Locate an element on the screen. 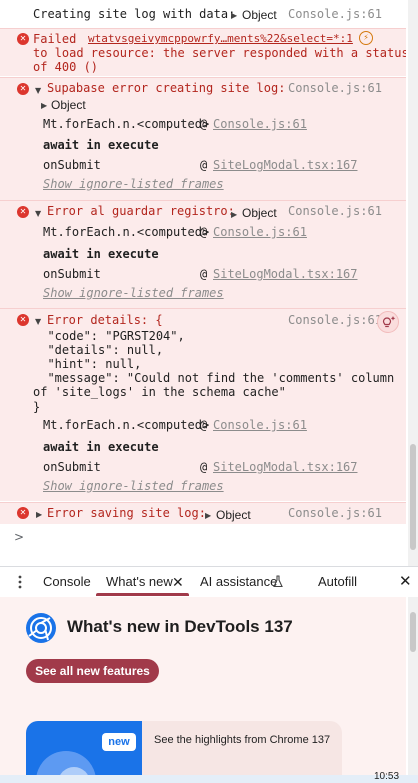 This screenshot has width=418, height=783. error-message: Error saving site log: is located at coordinates (126, 513).